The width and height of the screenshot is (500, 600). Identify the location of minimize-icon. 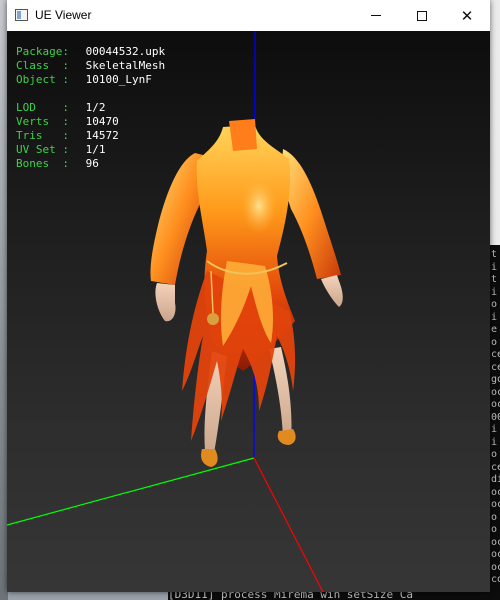
(376, 15).